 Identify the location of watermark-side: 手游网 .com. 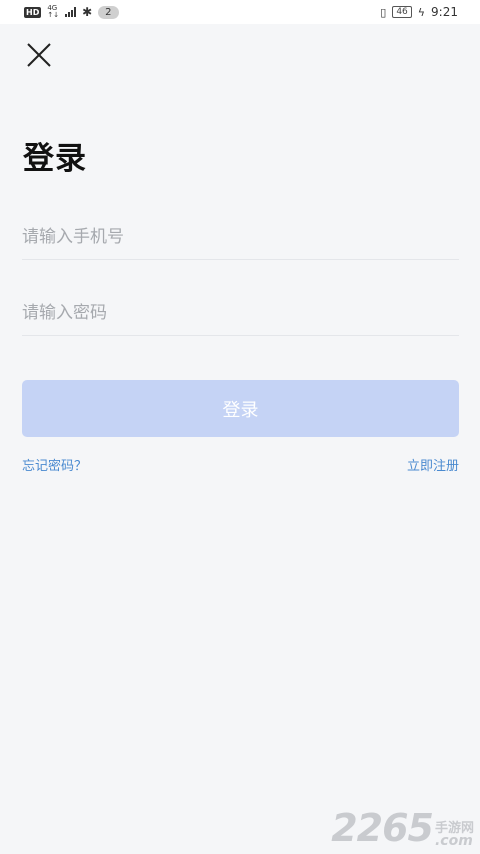
(454, 835).